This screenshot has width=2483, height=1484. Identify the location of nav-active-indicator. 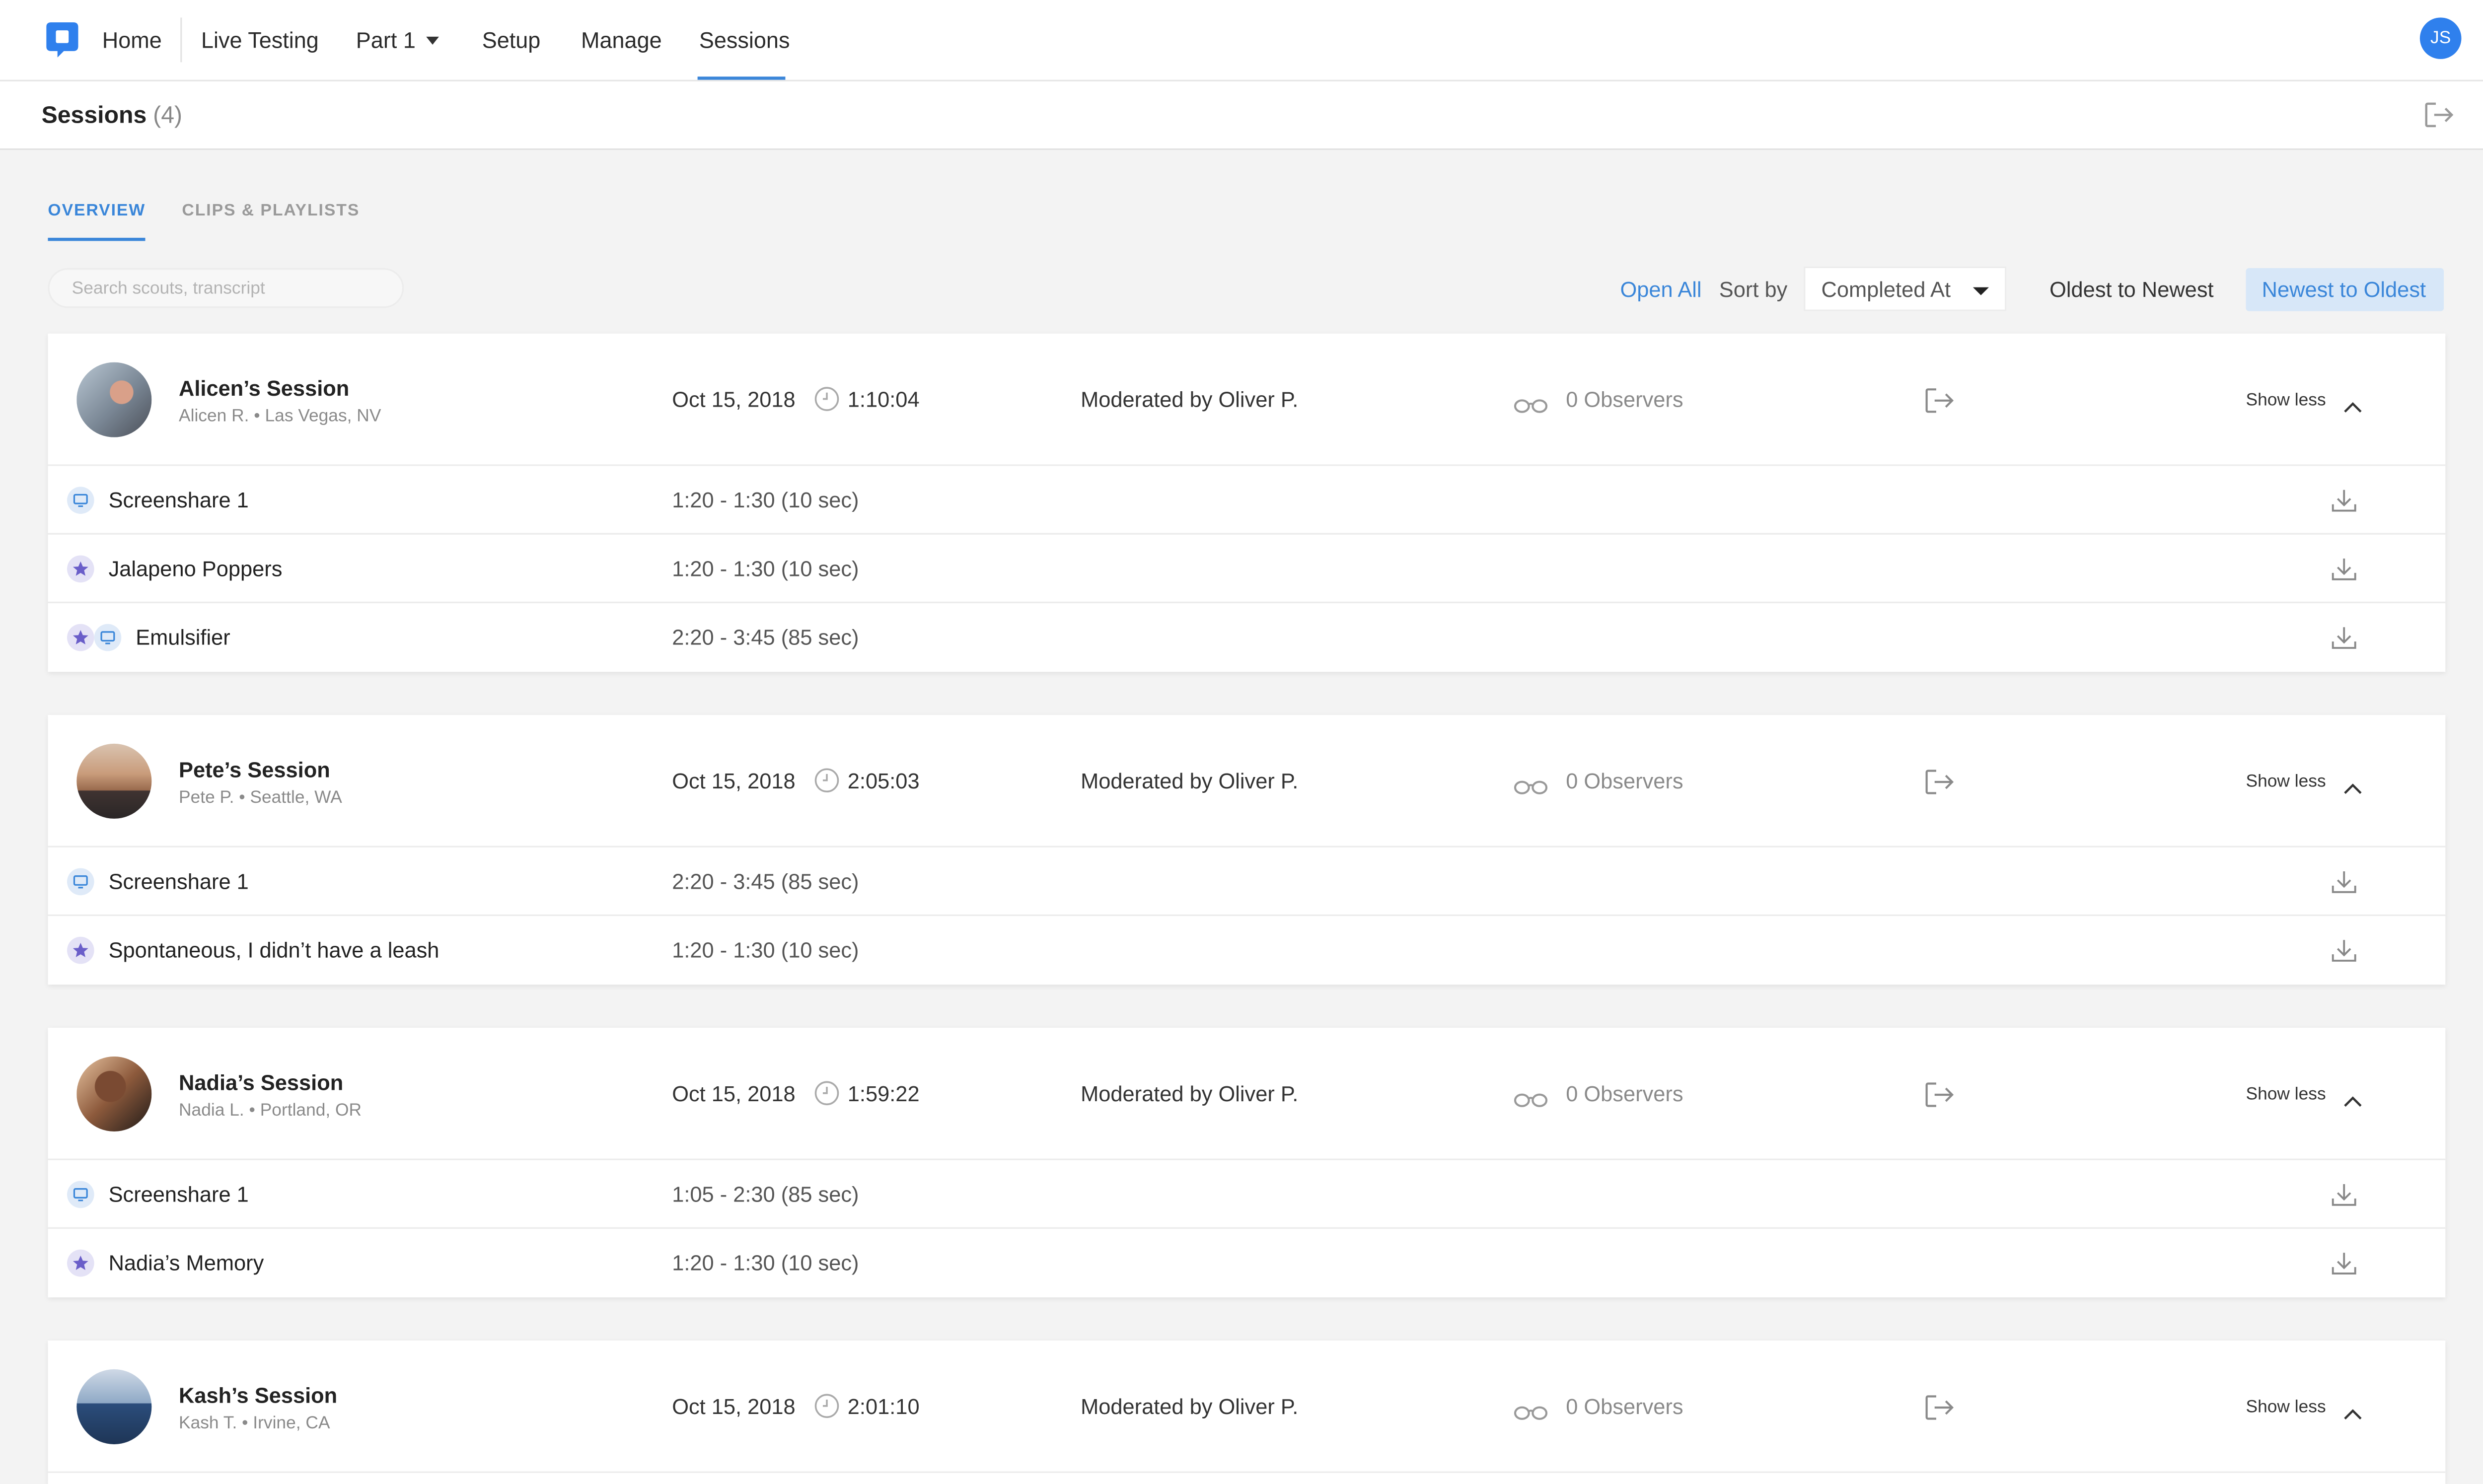
(741, 78).